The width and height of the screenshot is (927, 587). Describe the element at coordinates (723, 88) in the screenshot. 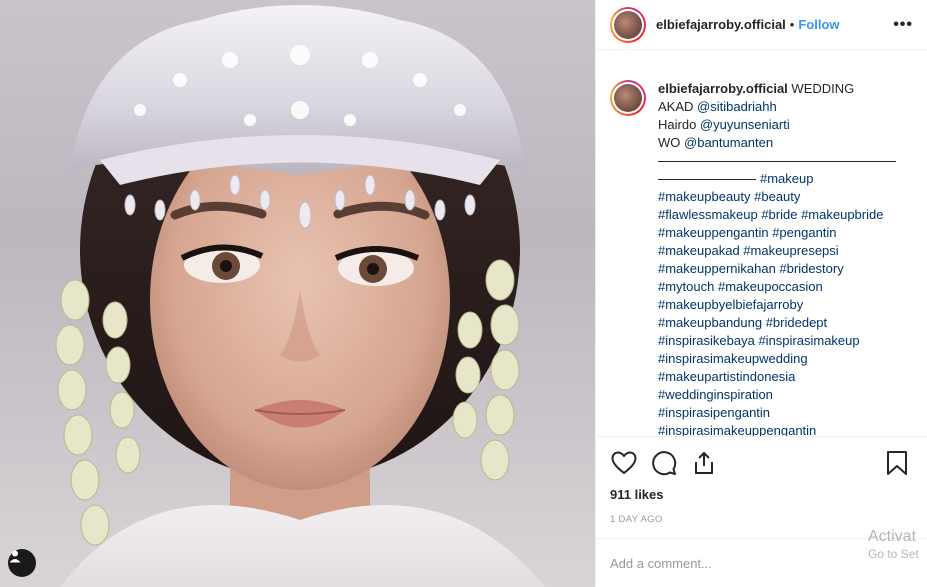

I see `caption-username: elbiefajarroby.official` at that location.